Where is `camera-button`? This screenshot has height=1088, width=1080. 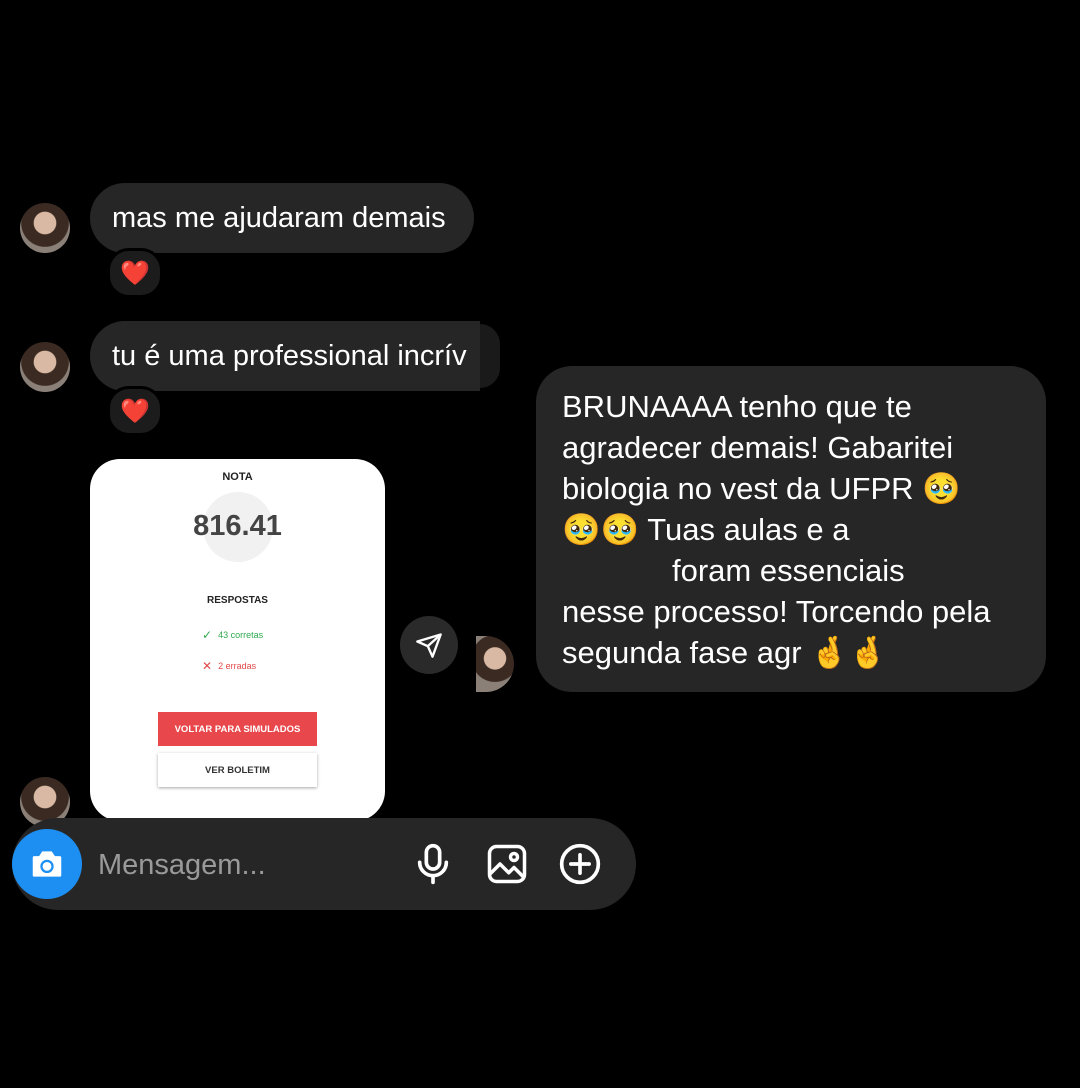
camera-button is located at coordinates (47, 864).